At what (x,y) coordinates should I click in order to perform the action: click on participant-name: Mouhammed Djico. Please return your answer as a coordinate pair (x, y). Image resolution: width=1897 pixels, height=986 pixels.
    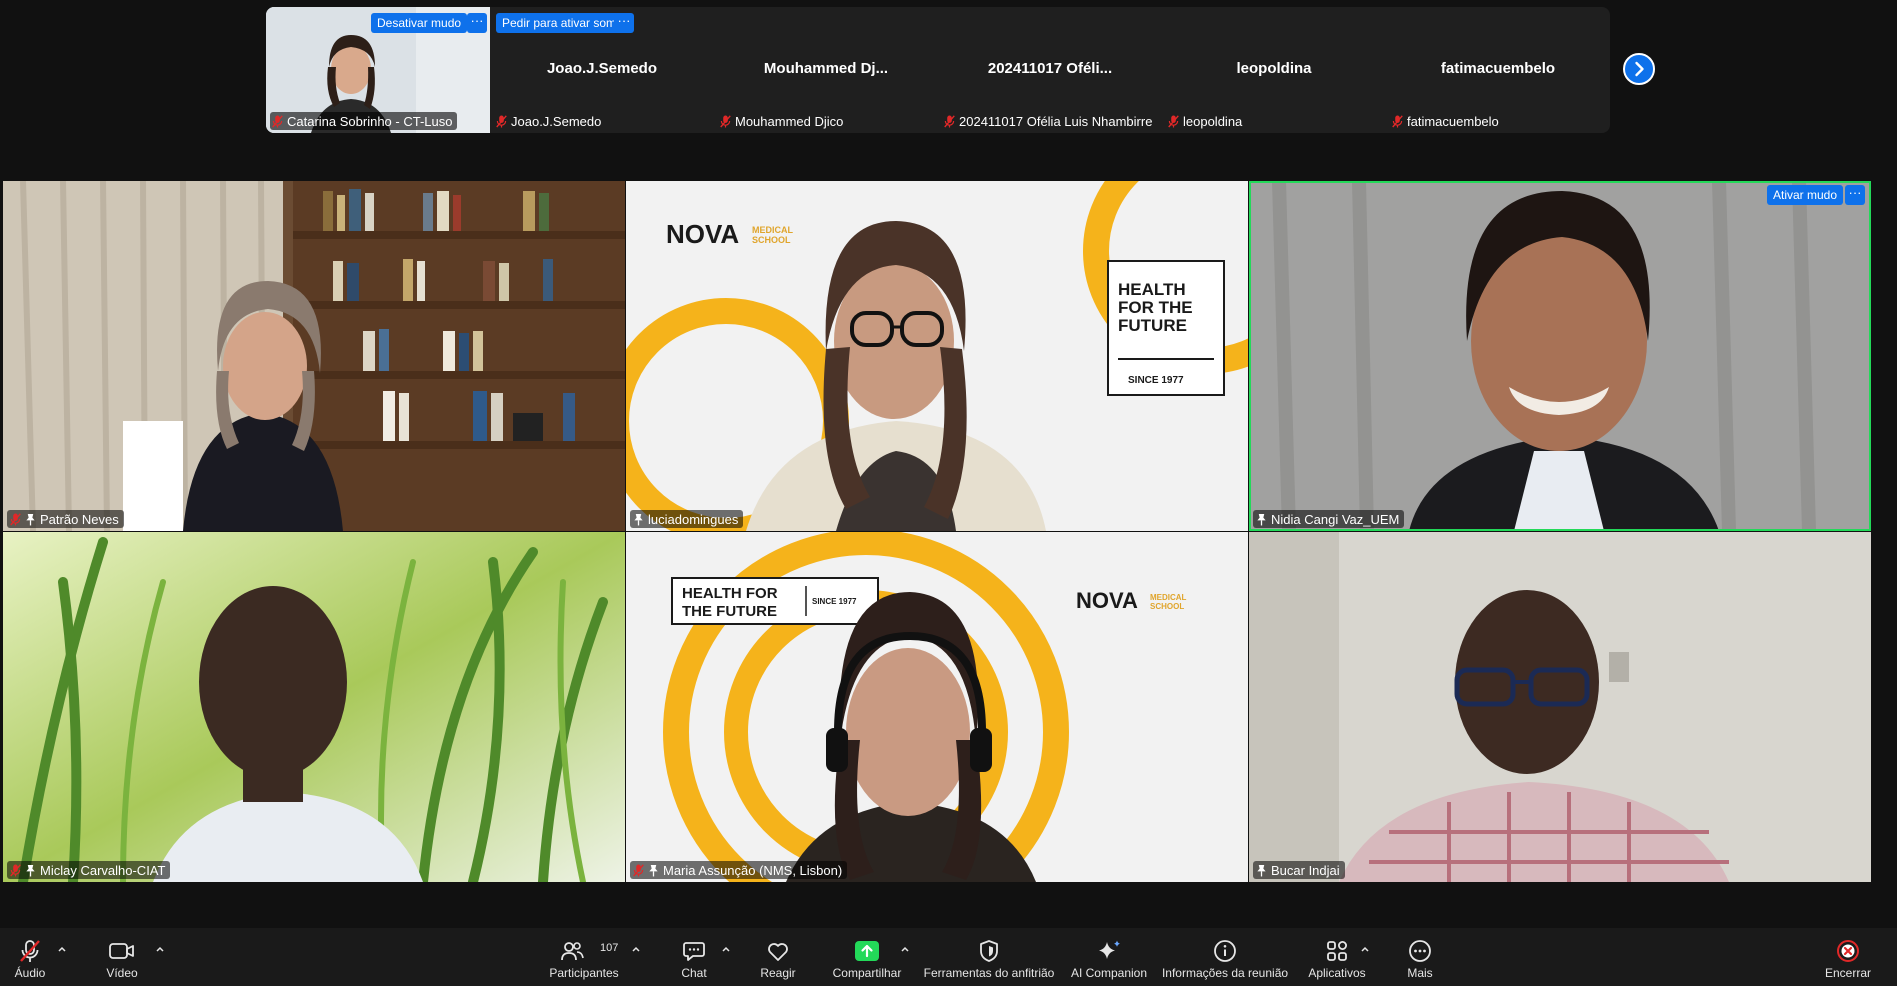
    Looking at the image, I should click on (789, 121).